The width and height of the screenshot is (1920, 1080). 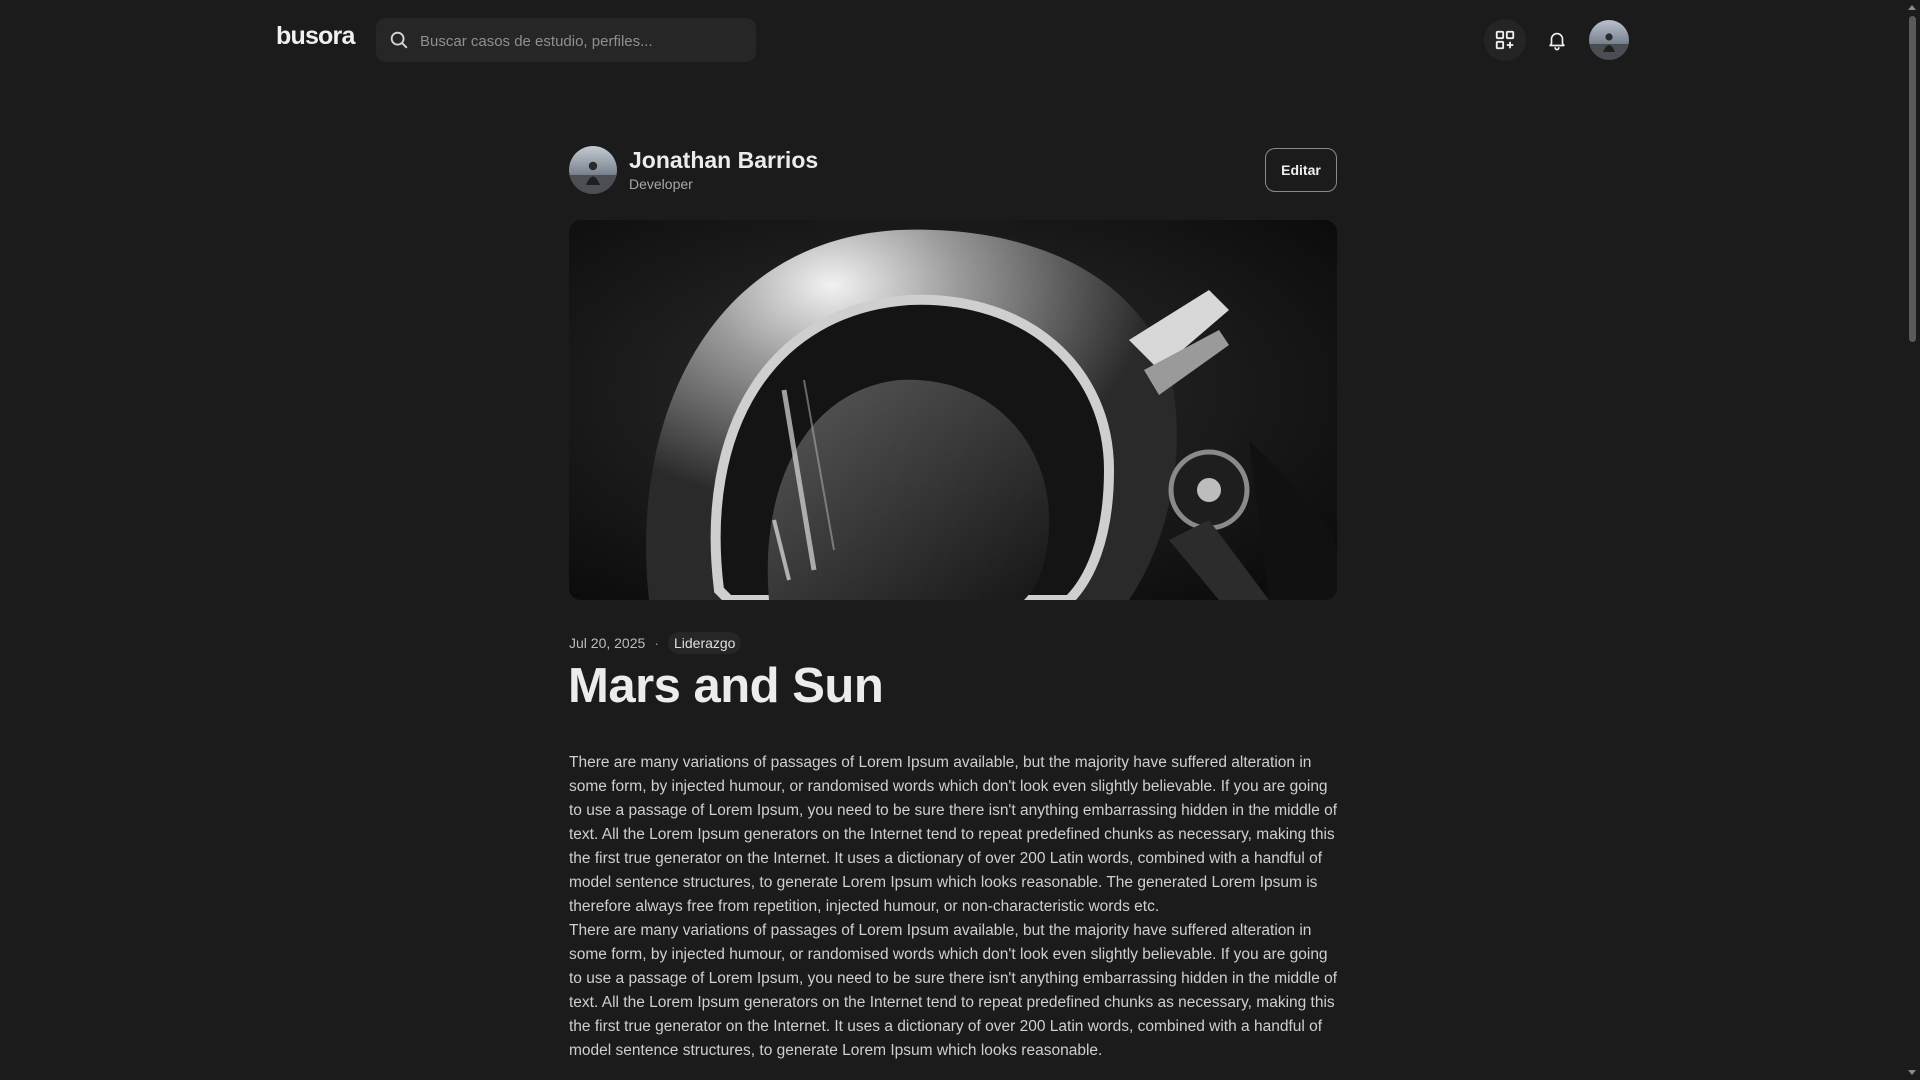 I want to click on scroll-up-arrow-icon, so click(x=1912, y=7).